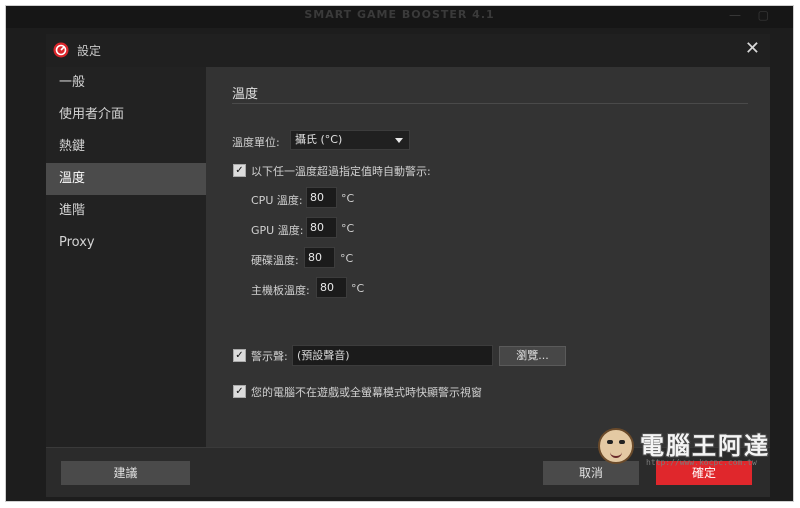 The image size is (800, 508). I want to click on background-app-title: SMART GAME BOOSTER 4.1, so click(399, 14).